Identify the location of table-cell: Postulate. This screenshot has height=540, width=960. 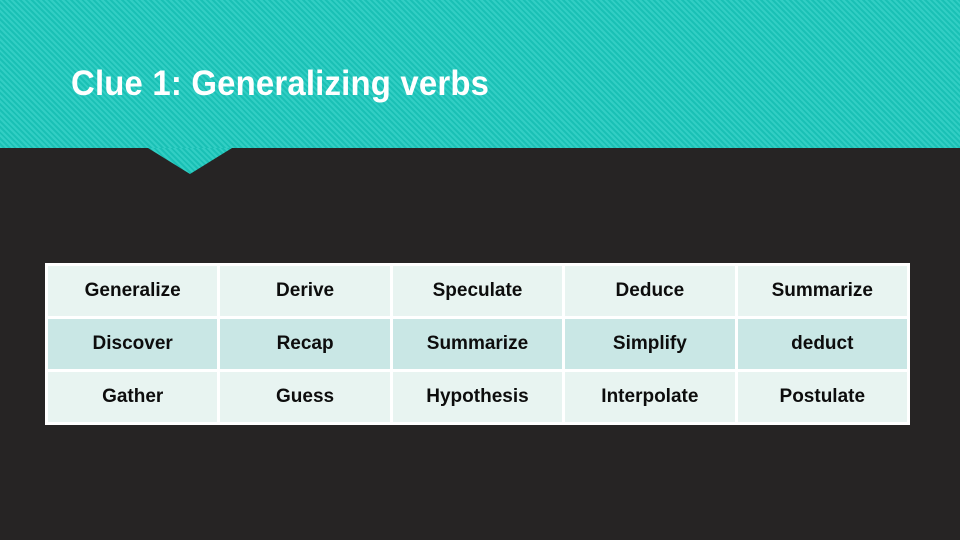
(822, 397).